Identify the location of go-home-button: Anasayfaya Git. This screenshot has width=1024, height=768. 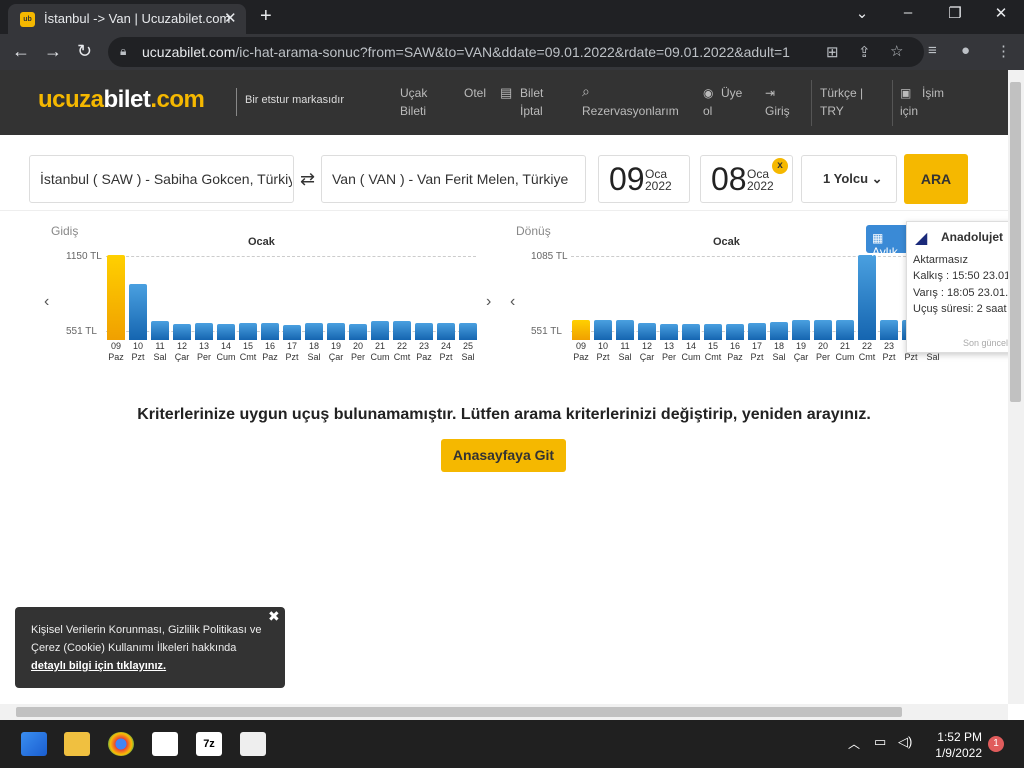
(503, 455).